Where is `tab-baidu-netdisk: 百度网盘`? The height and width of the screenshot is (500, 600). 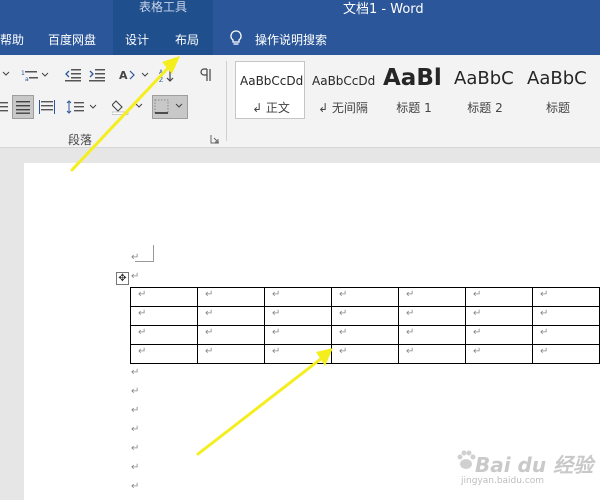
tab-baidu-netdisk: 百度网盘 is located at coordinates (72, 39).